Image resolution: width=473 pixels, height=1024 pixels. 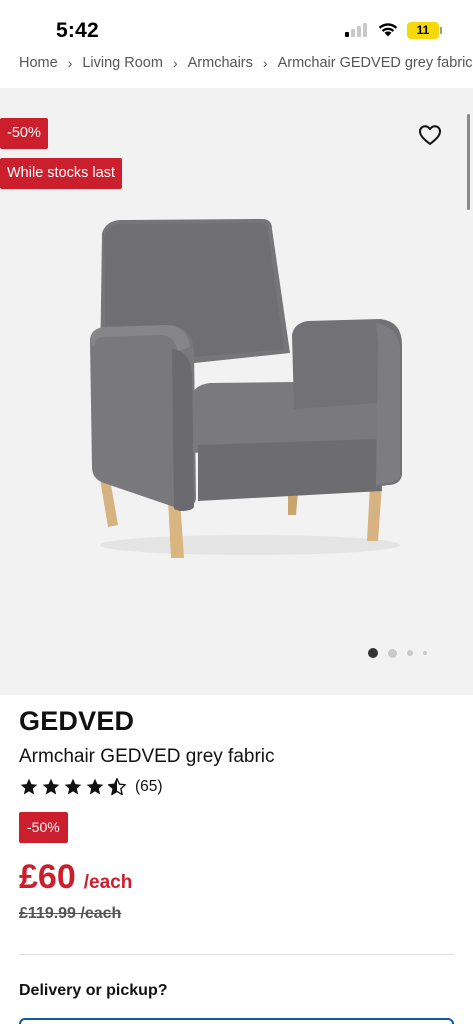 What do you see at coordinates (108, 882) in the screenshot?
I see `price-unit: /each` at bounding box center [108, 882].